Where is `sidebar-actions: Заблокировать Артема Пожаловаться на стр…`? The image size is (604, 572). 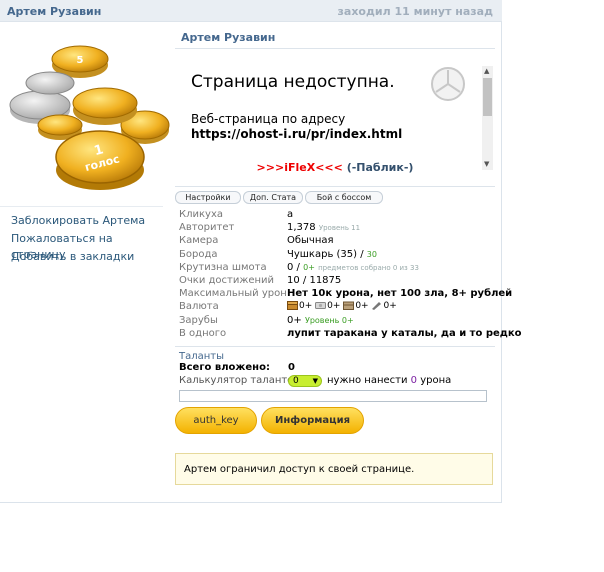 sidebar-actions: Заблокировать Артема Пожаловаться на стр… is located at coordinates (81, 236).